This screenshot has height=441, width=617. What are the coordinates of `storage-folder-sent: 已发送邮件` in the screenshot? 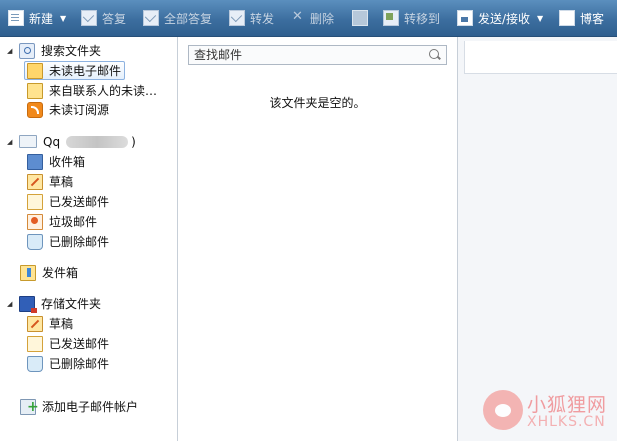 It's located at (68, 343).